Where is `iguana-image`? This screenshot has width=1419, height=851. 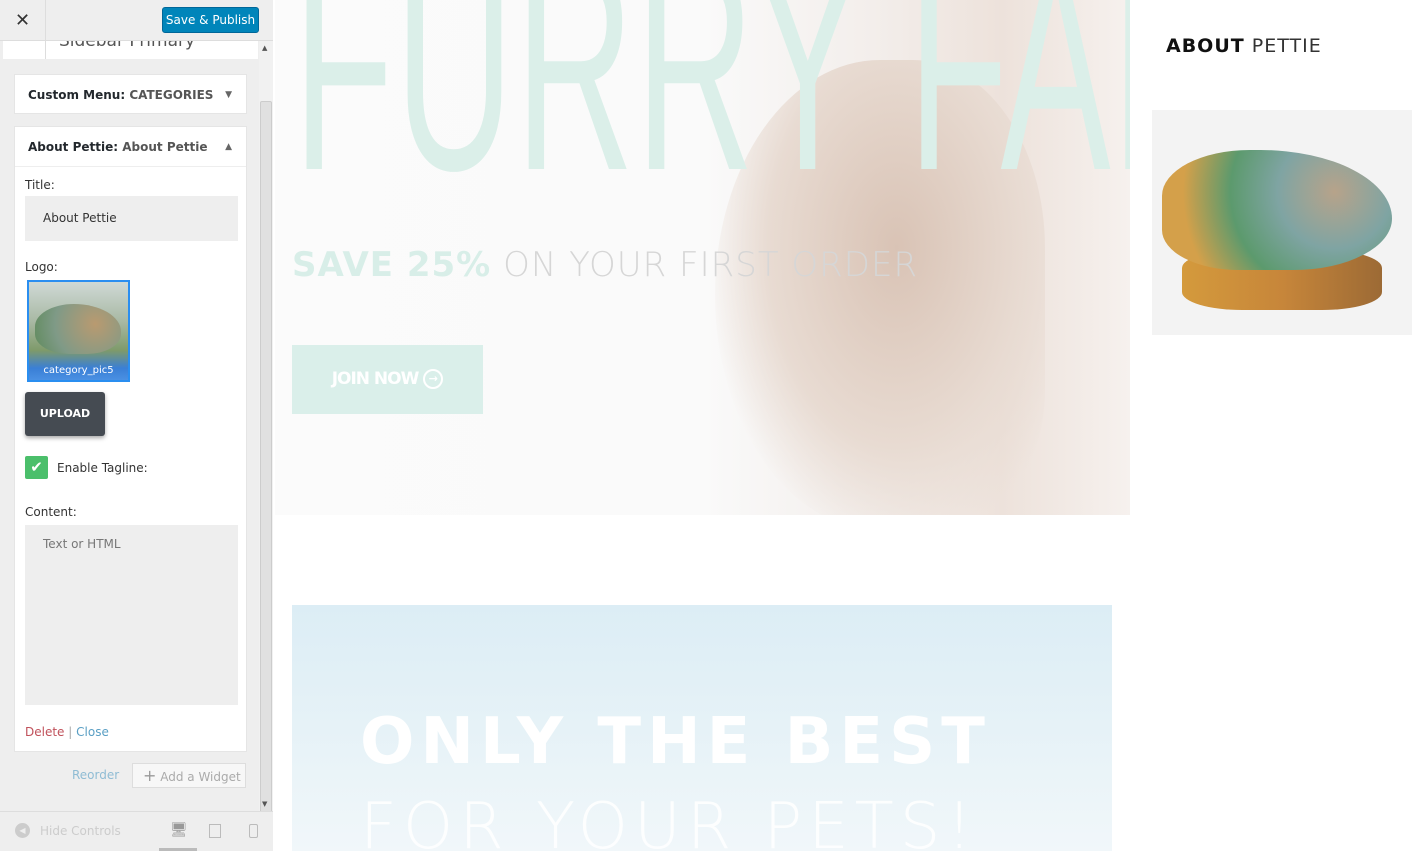
iguana-image is located at coordinates (78, 329).